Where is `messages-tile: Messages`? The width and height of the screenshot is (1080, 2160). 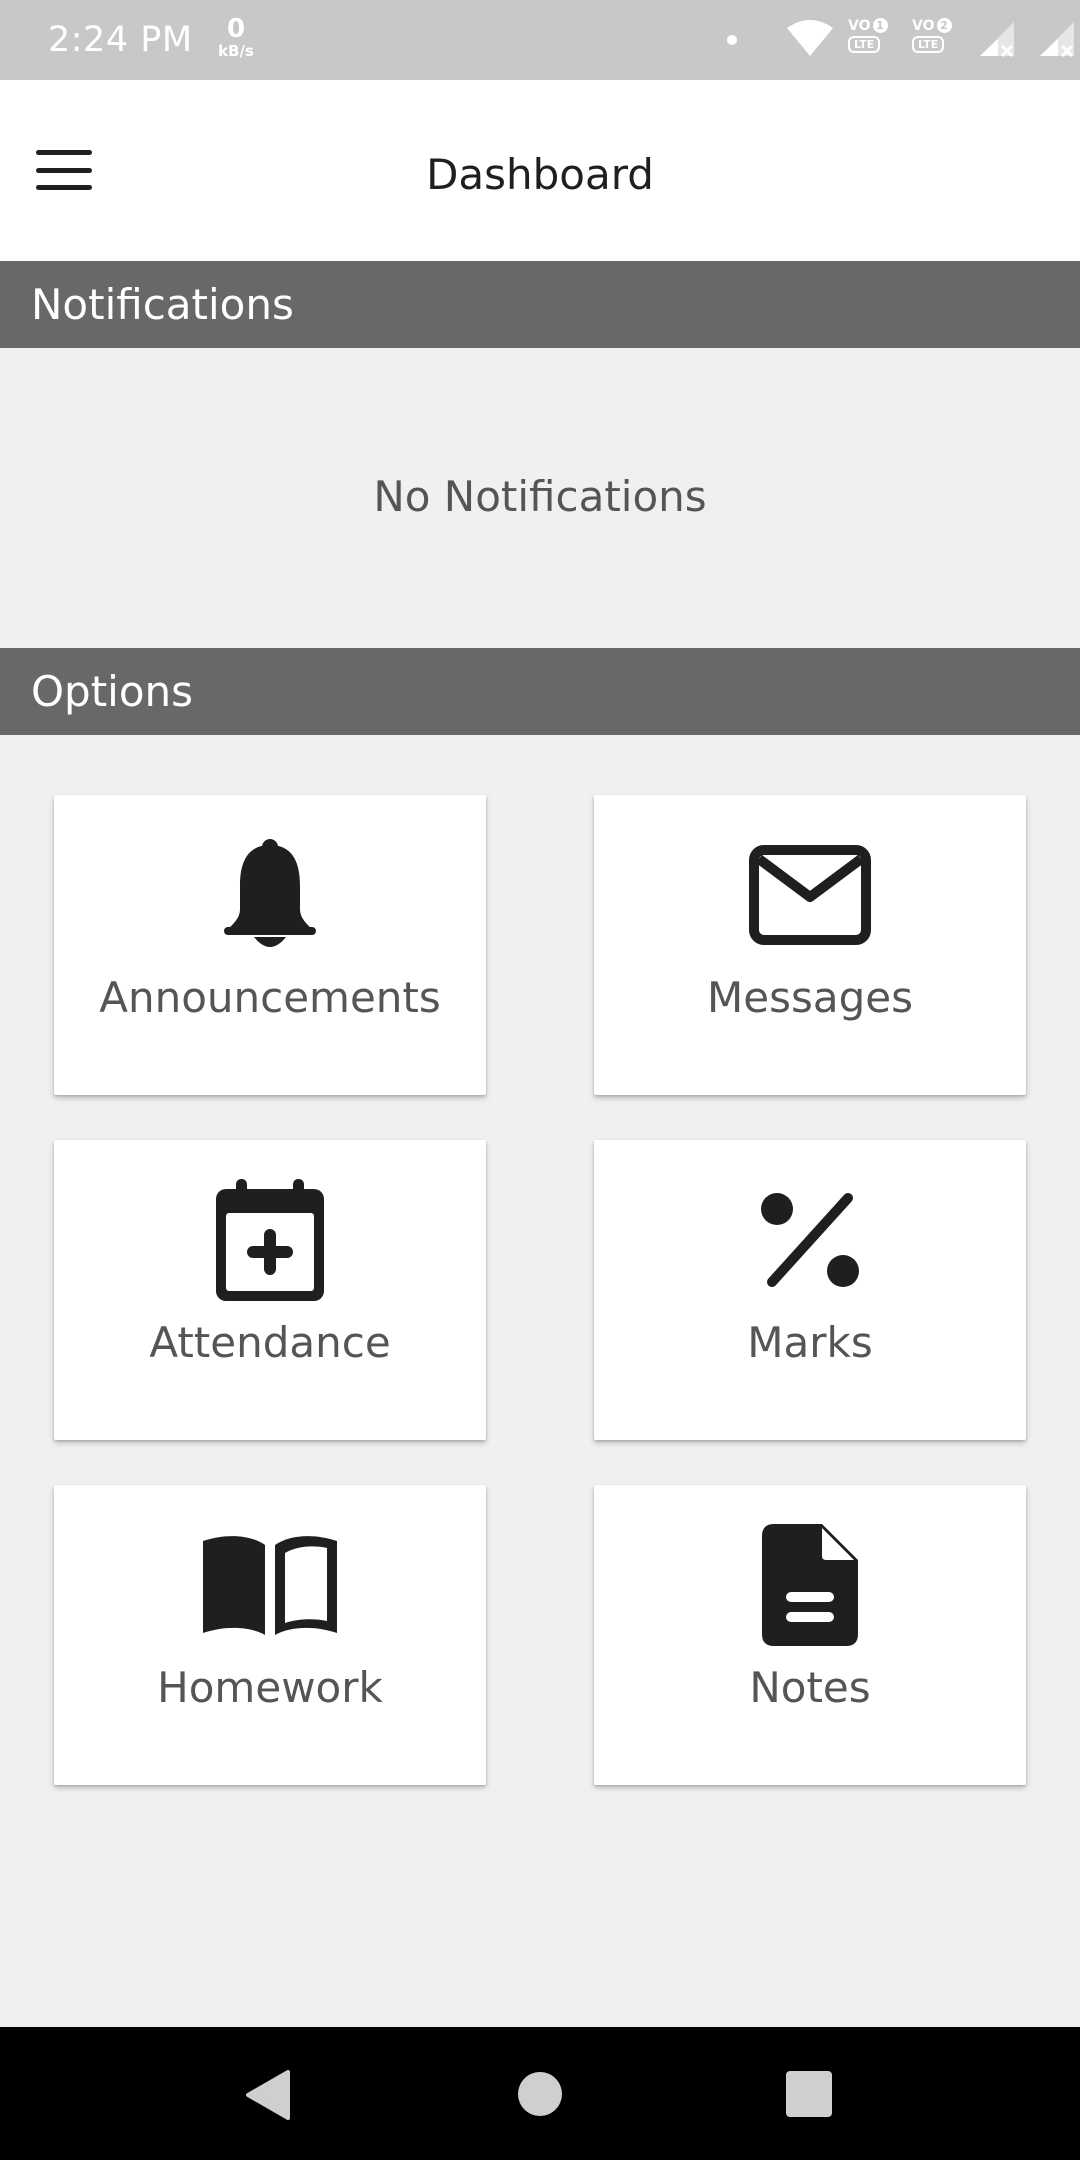
messages-tile: Messages is located at coordinates (810, 945).